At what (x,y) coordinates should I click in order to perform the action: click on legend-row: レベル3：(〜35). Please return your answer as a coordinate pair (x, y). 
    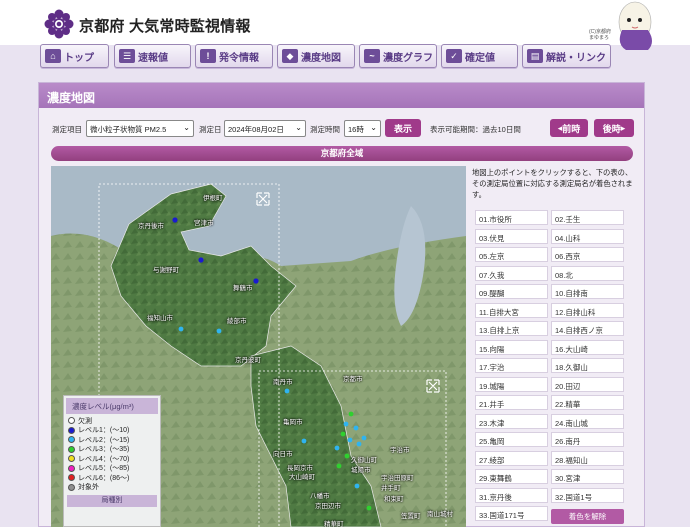
    Looking at the image, I should click on (112, 450).